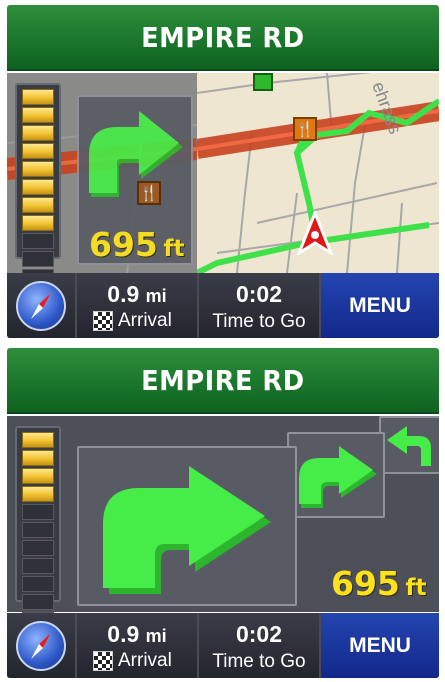  I want to click on next-turn-box, so click(336, 475).